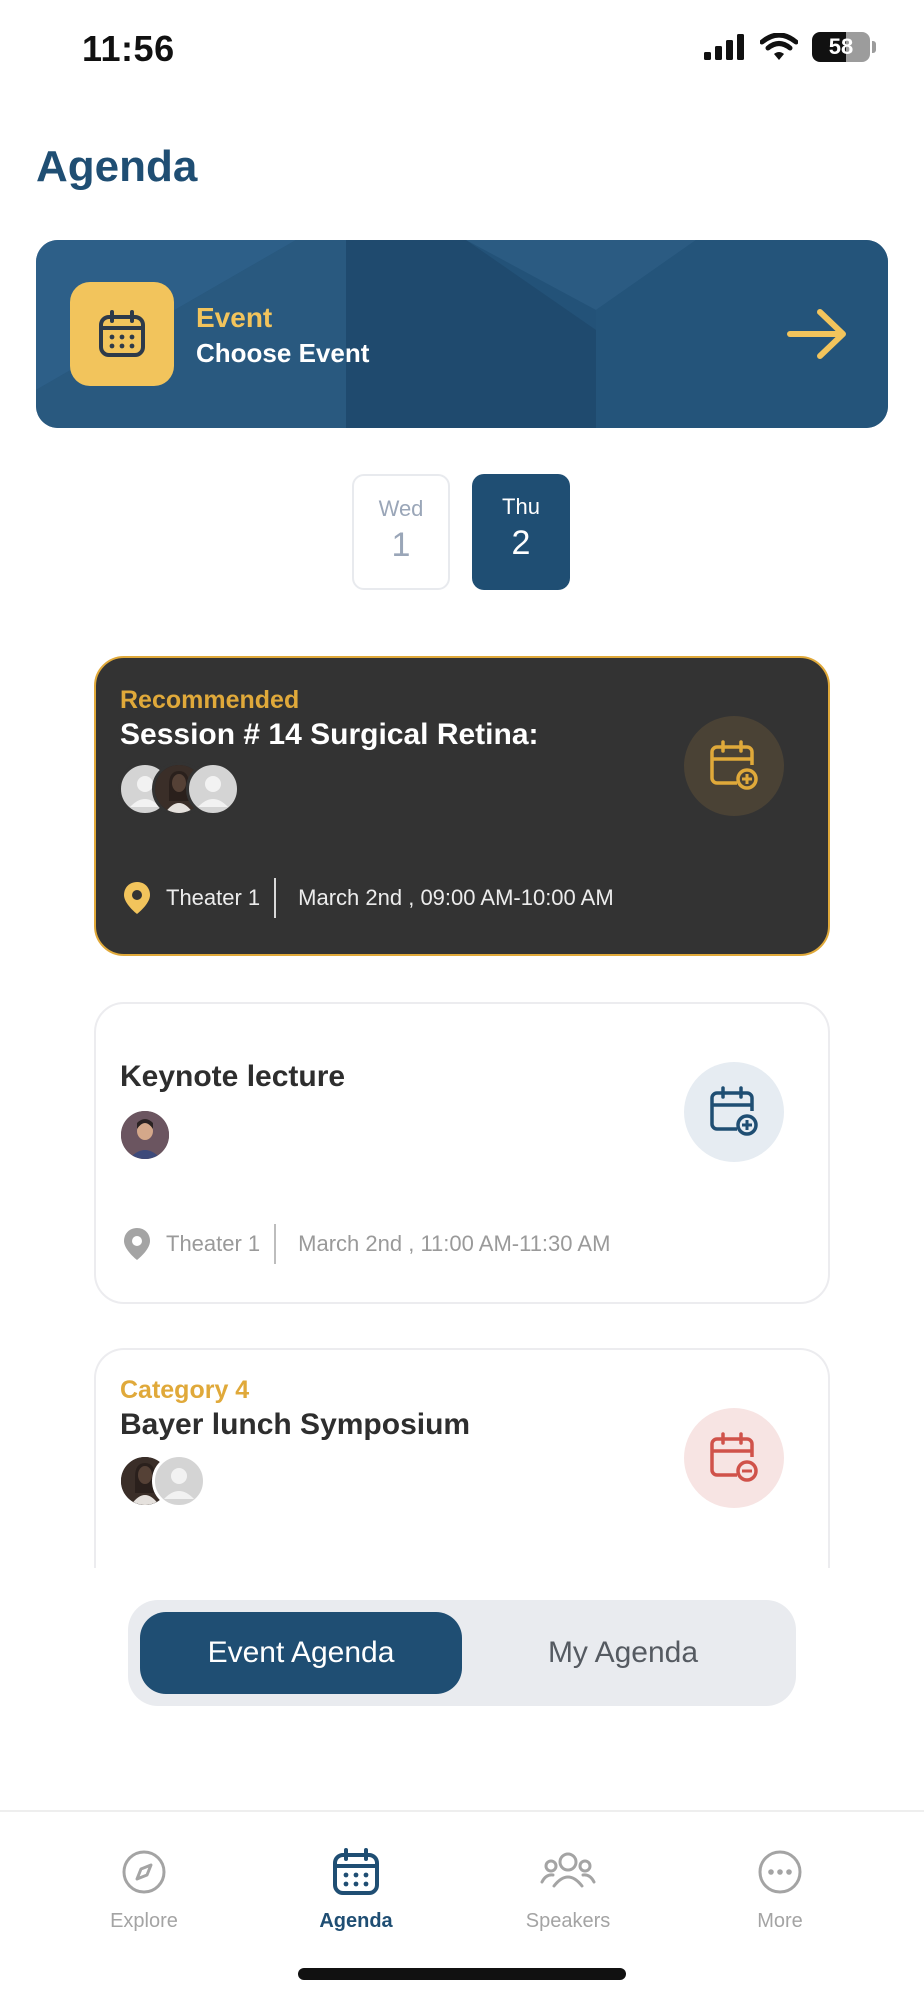  I want to click on remove-from-agenda-button, so click(734, 1458).